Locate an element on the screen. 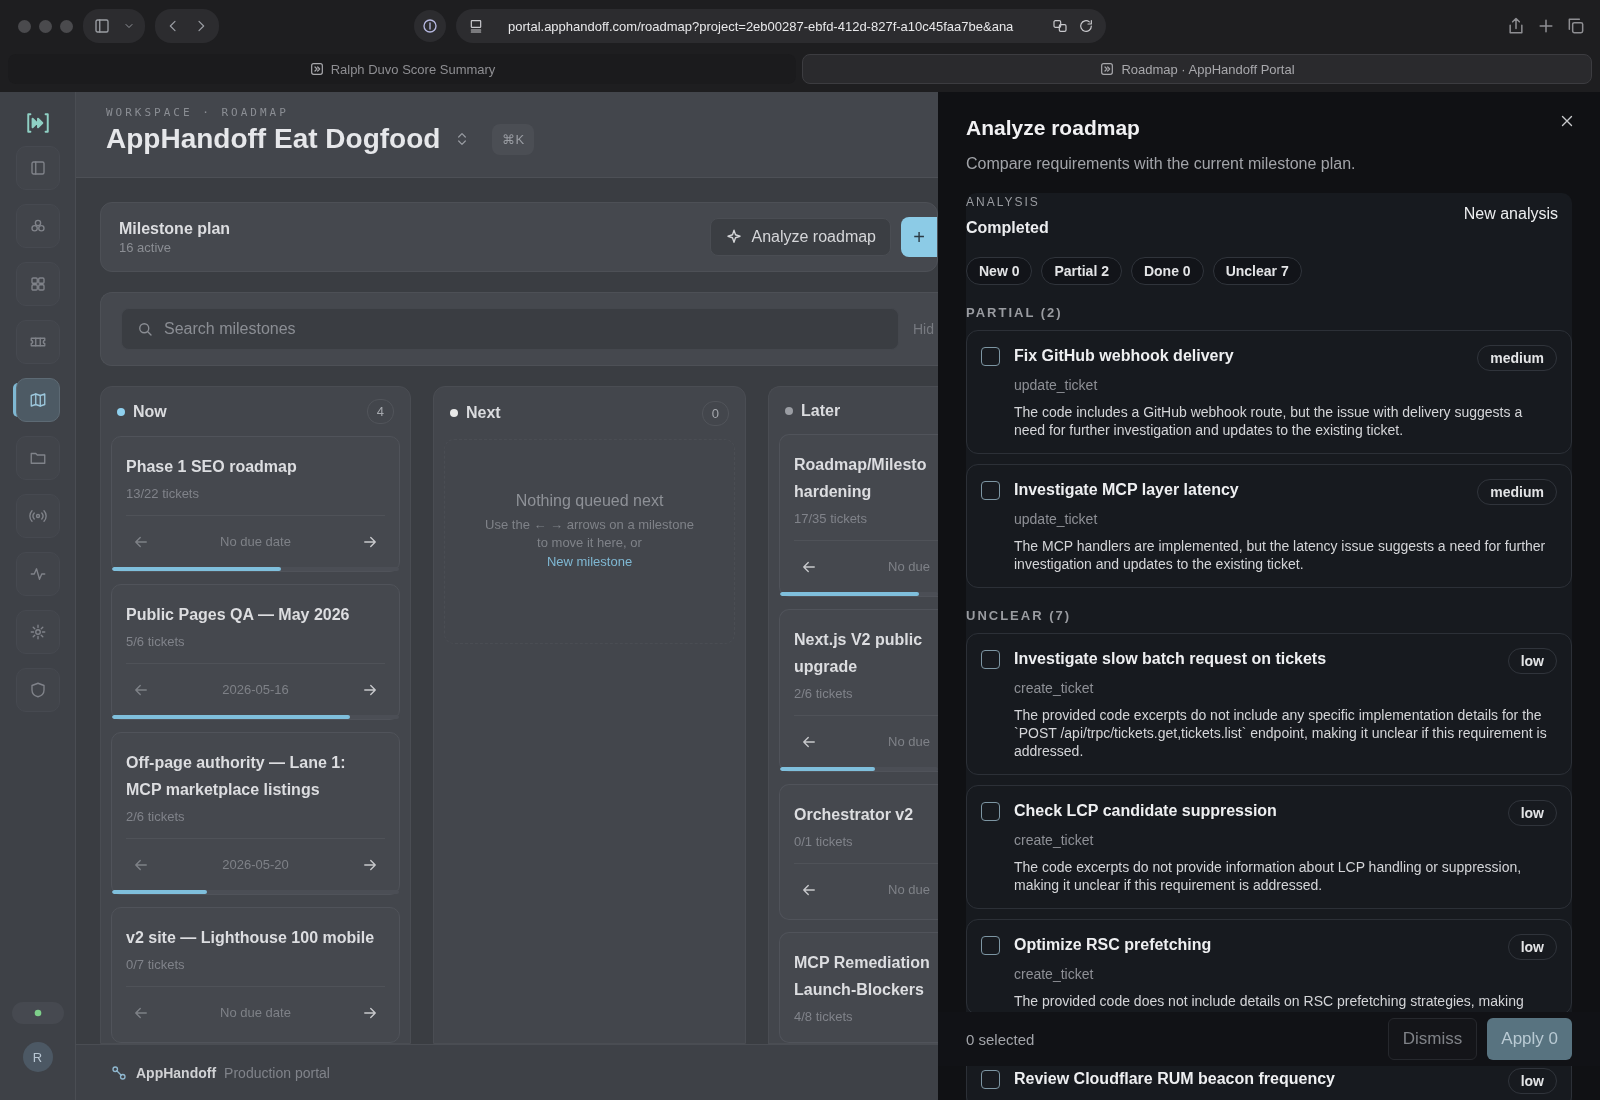  due-date: 2026-05-16 is located at coordinates (255, 689).